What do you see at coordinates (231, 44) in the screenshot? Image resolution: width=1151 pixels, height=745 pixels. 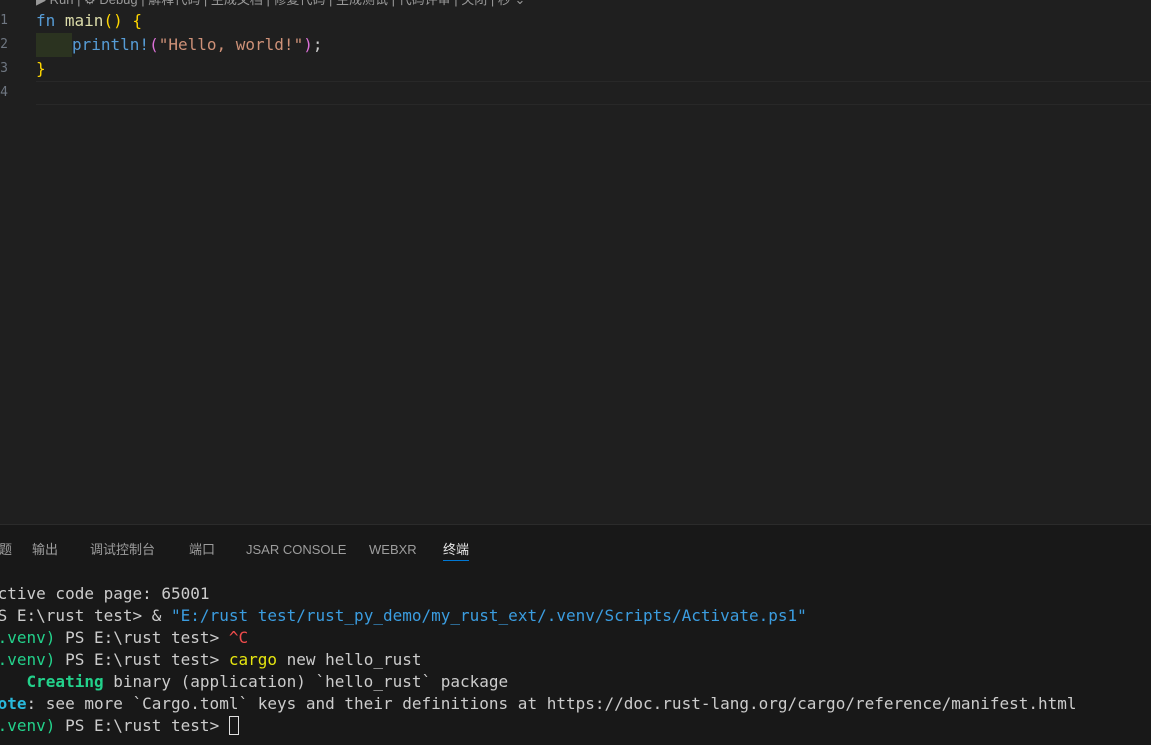 I see `string-literal: "Hello, world!"` at bounding box center [231, 44].